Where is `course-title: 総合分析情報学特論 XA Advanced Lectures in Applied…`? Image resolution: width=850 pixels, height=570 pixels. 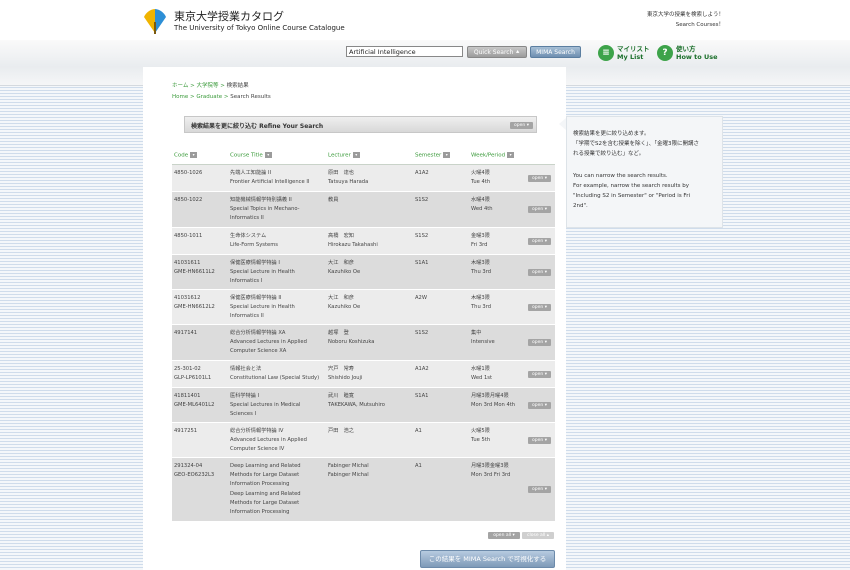
course-title: 総合分析情報学特論 XA Advanced Lectures in Applied… is located at coordinates (268, 343).